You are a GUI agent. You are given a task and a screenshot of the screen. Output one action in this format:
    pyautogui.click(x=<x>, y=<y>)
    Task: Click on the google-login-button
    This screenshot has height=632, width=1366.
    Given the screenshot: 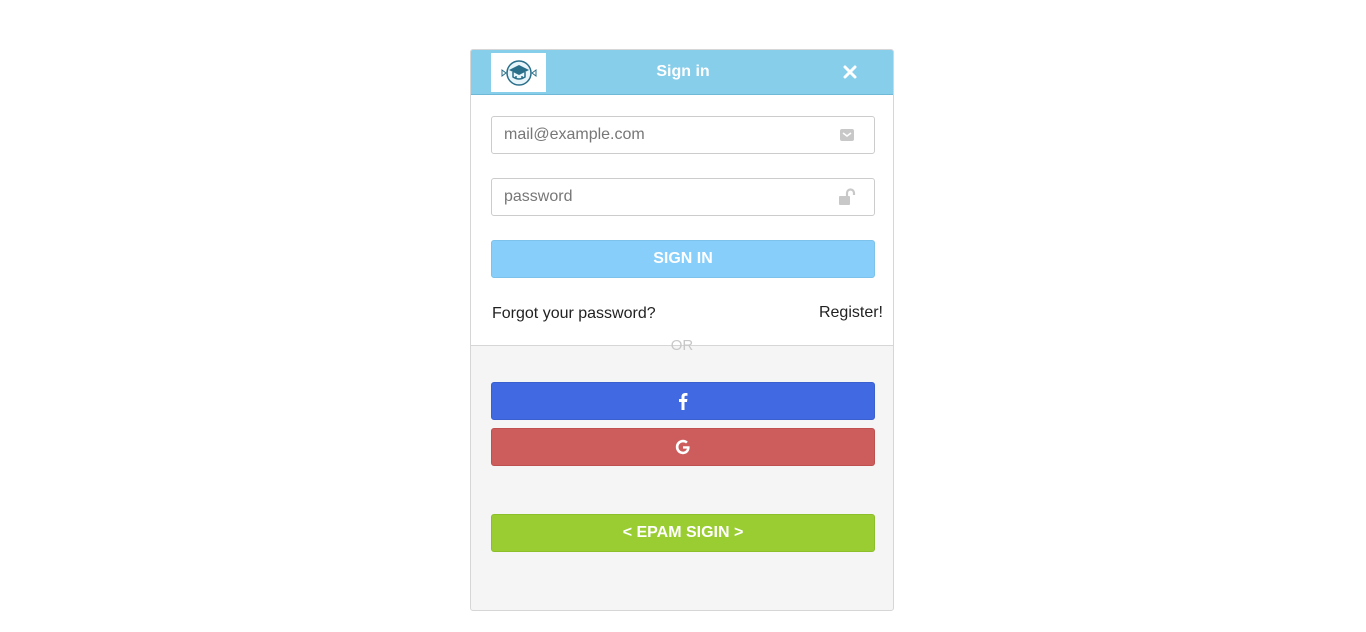 What is the action you would take?
    pyautogui.click(x=683, y=447)
    